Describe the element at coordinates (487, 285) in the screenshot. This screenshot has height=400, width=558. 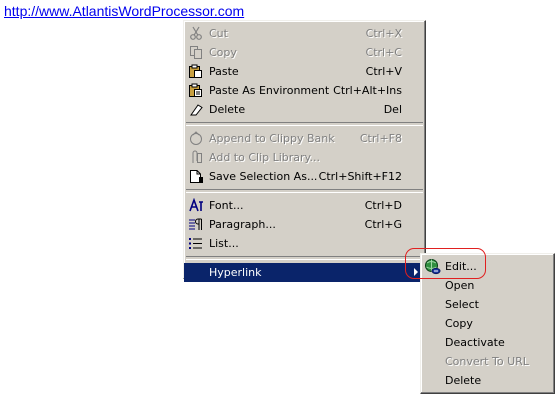
I see `submenu-item-open: Open` at that location.